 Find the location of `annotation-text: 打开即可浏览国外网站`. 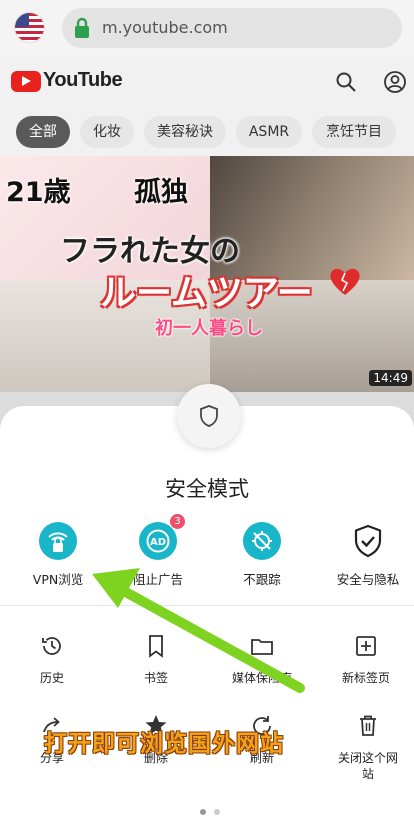

annotation-text: 打开即可浏览国外网站 is located at coordinates (164, 744).